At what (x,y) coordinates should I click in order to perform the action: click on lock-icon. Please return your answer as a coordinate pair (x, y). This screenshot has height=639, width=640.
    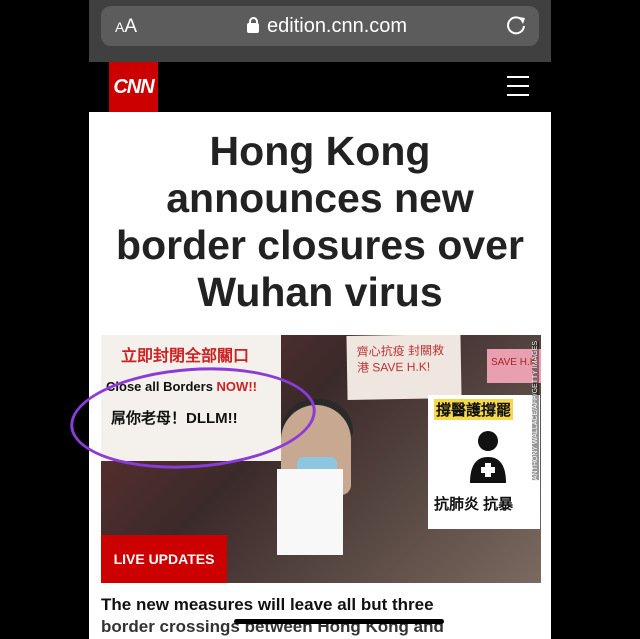
    Looking at the image, I should click on (253, 25).